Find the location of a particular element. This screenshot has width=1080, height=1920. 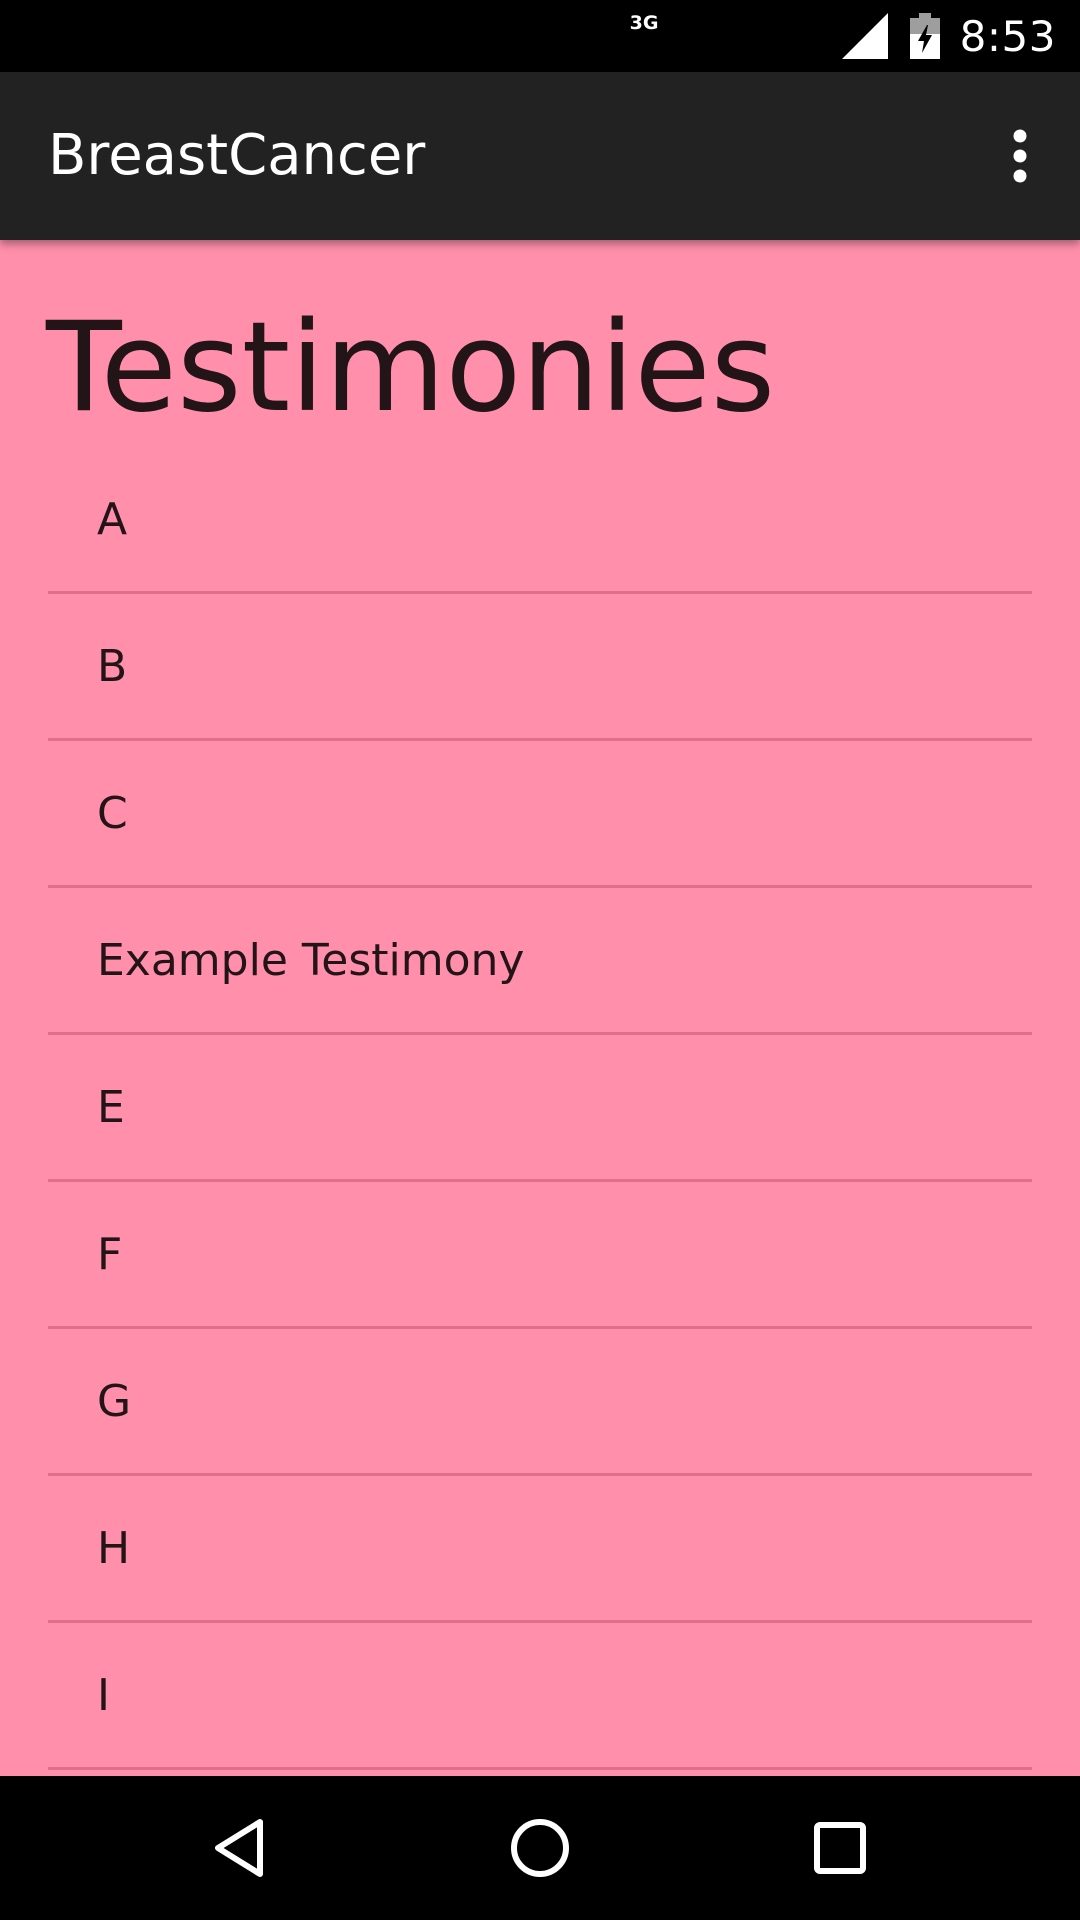

overflow-menu-button is located at coordinates (1020, 156).